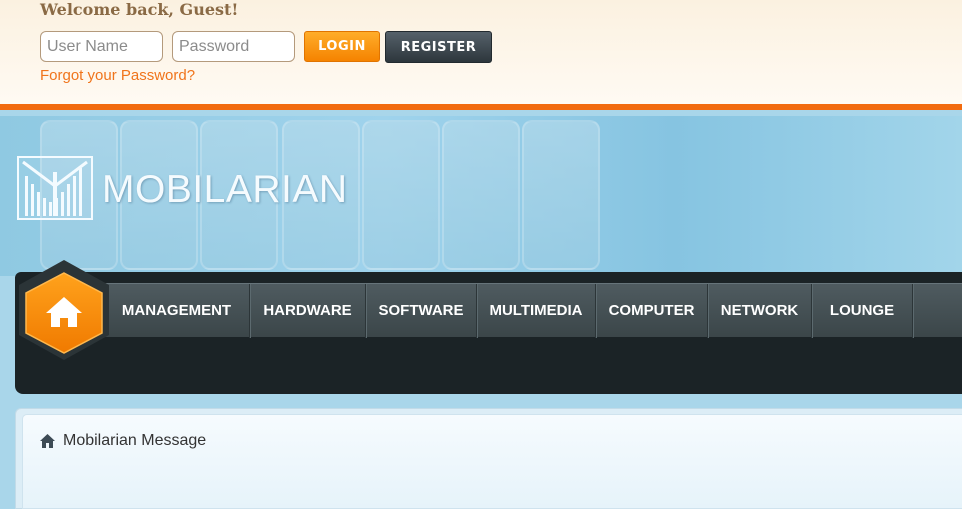 The width and height of the screenshot is (962, 509). What do you see at coordinates (117, 75) in the screenshot?
I see `forgot-password-link: Forgot your Password?` at bounding box center [117, 75].